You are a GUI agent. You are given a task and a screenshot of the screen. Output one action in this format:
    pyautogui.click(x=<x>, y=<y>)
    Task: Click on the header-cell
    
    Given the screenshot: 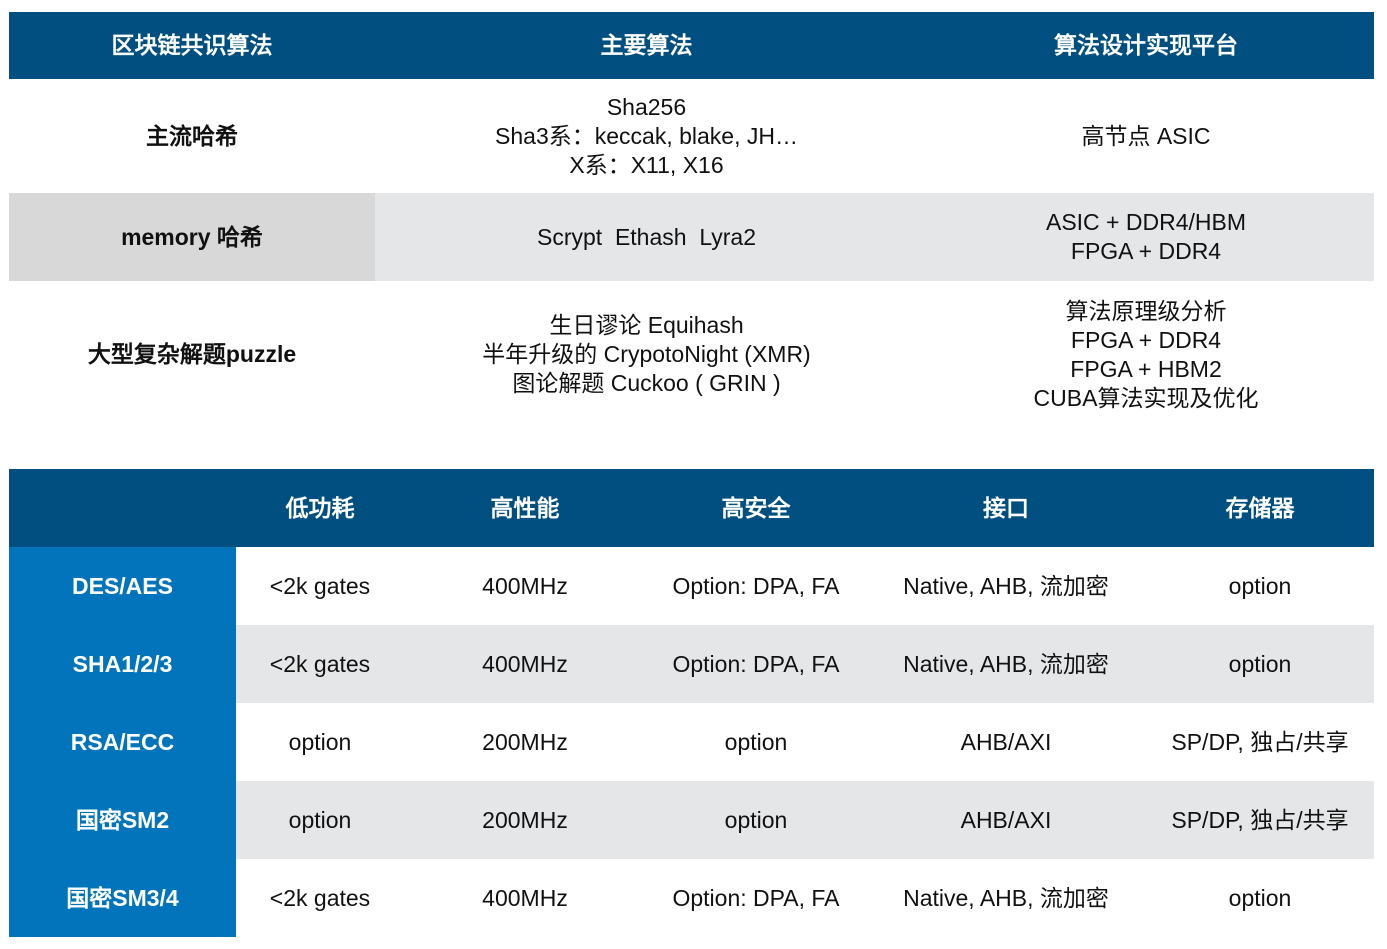 What is the action you would take?
    pyautogui.click(x=122, y=508)
    